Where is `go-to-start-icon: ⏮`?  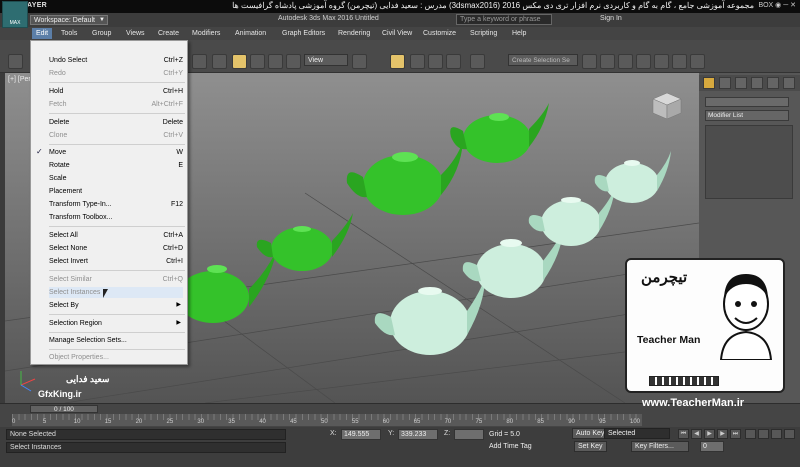 go-to-start-icon: ⏮ is located at coordinates (683, 434).